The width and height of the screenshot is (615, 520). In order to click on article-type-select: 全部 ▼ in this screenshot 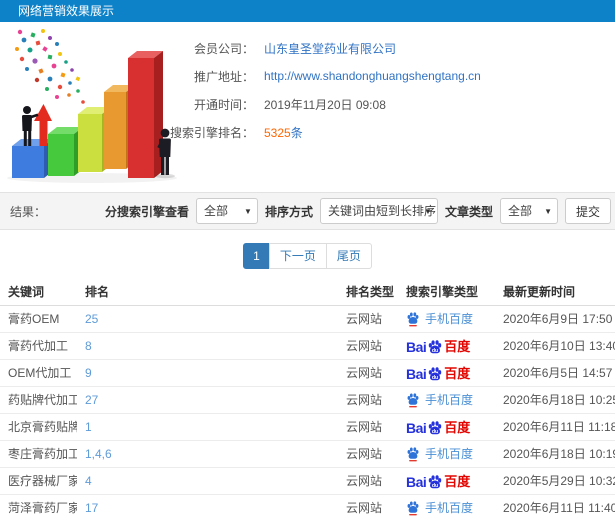, I will do `click(528, 211)`.